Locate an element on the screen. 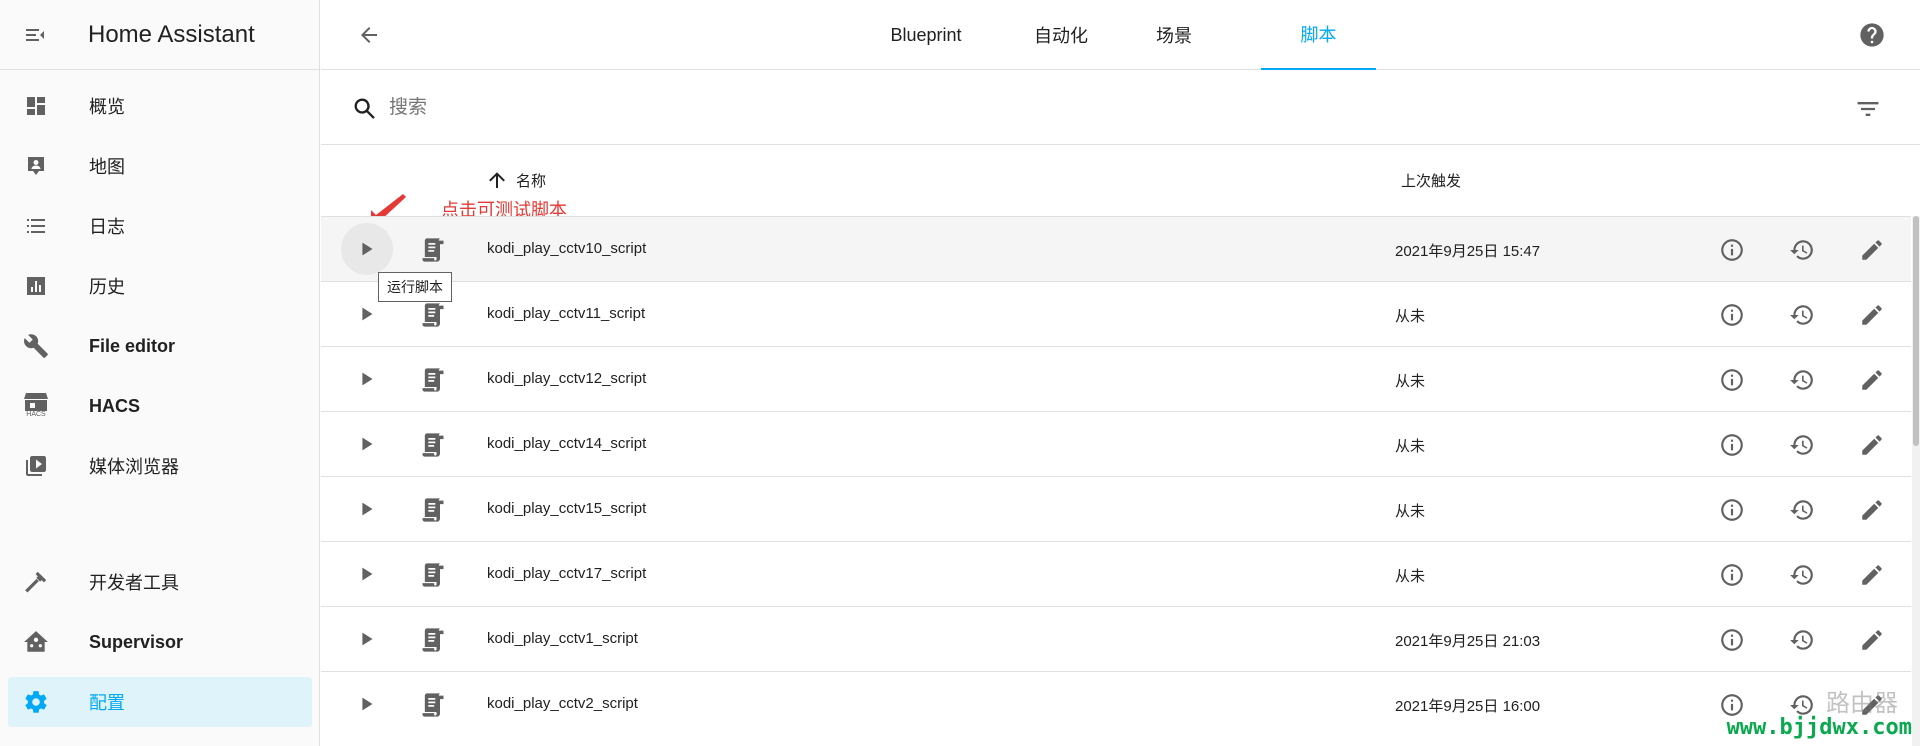  sidebar-item-supervisor: Supervisor is located at coordinates (160, 642).